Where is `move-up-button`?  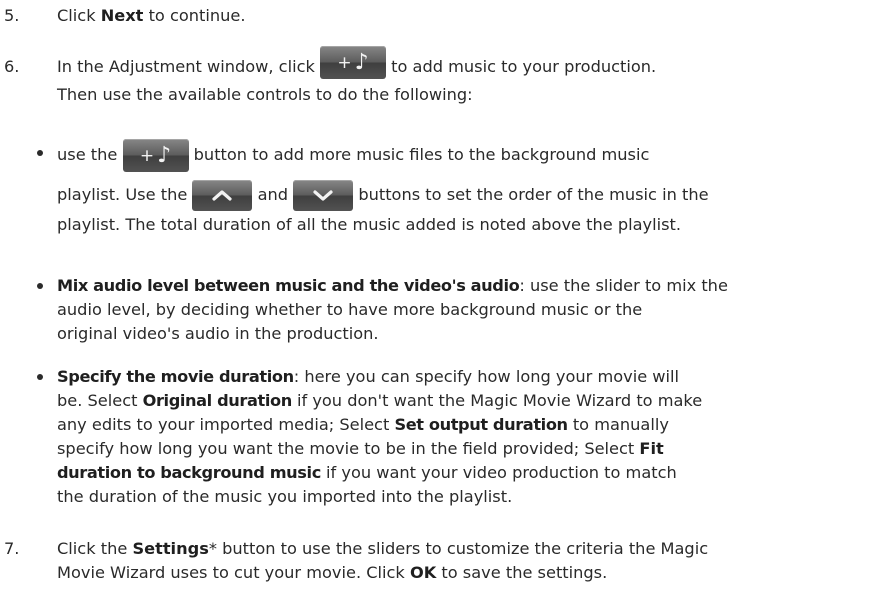 move-up-button is located at coordinates (222, 195).